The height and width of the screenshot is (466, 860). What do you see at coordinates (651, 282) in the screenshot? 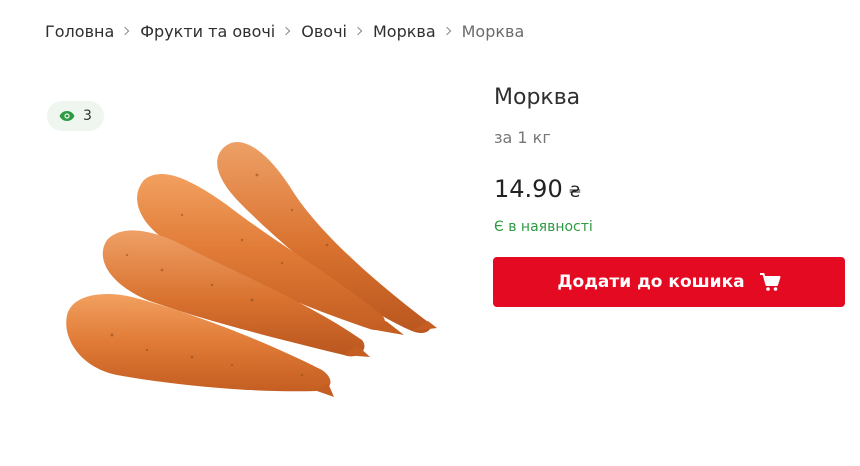
I see `add-to-cart-label: Додати до кошика` at bounding box center [651, 282].